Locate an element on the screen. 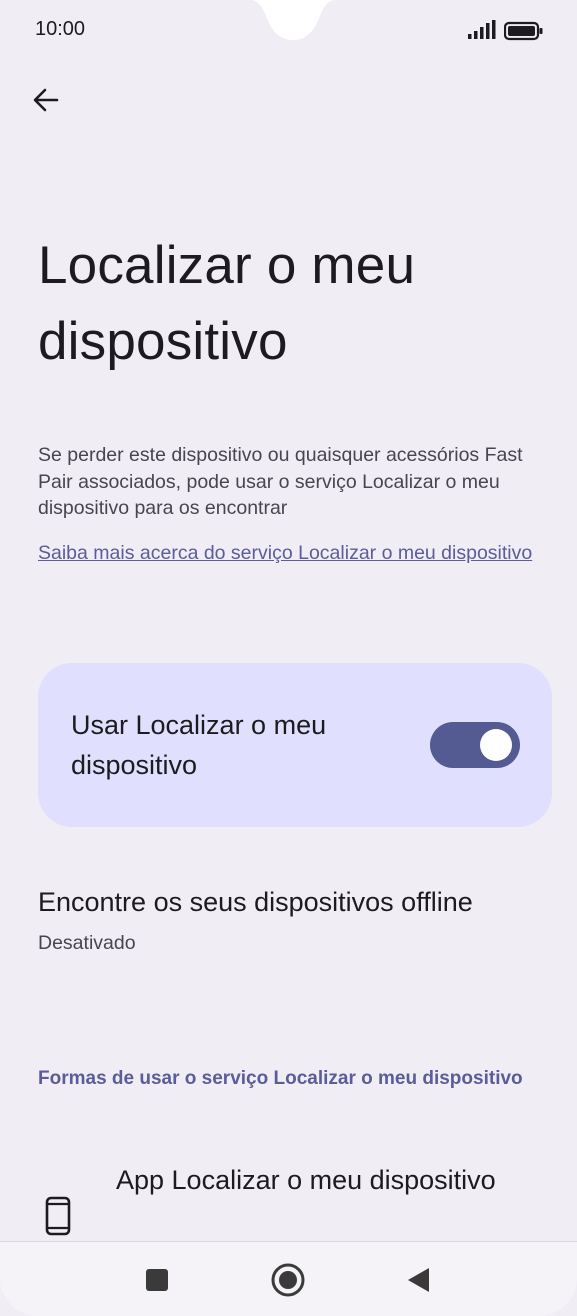 The height and width of the screenshot is (1316, 577). back-button is located at coordinates (46, 100).